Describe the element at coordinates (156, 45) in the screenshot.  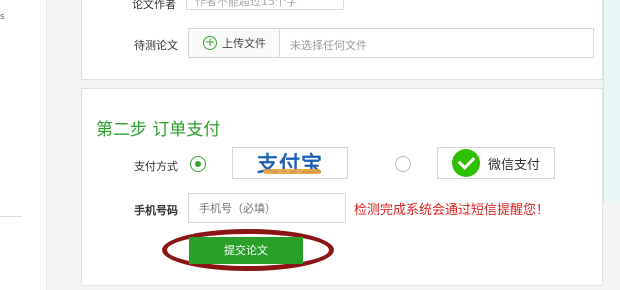
I see `upload-label: 待测论文` at that location.